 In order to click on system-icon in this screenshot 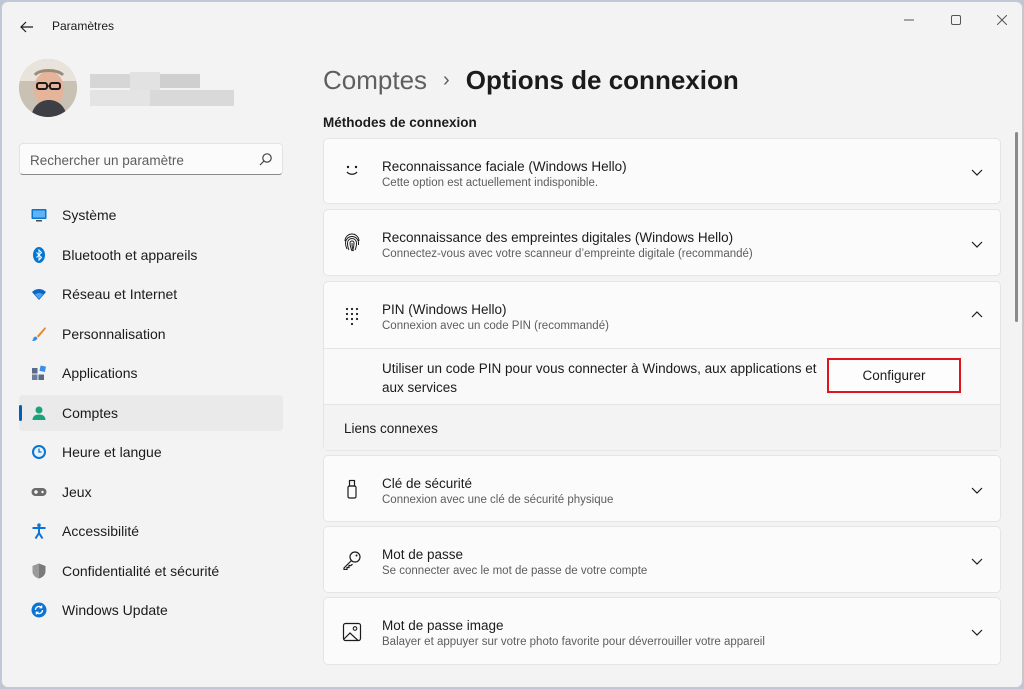, I will do `click(39, 215)`.